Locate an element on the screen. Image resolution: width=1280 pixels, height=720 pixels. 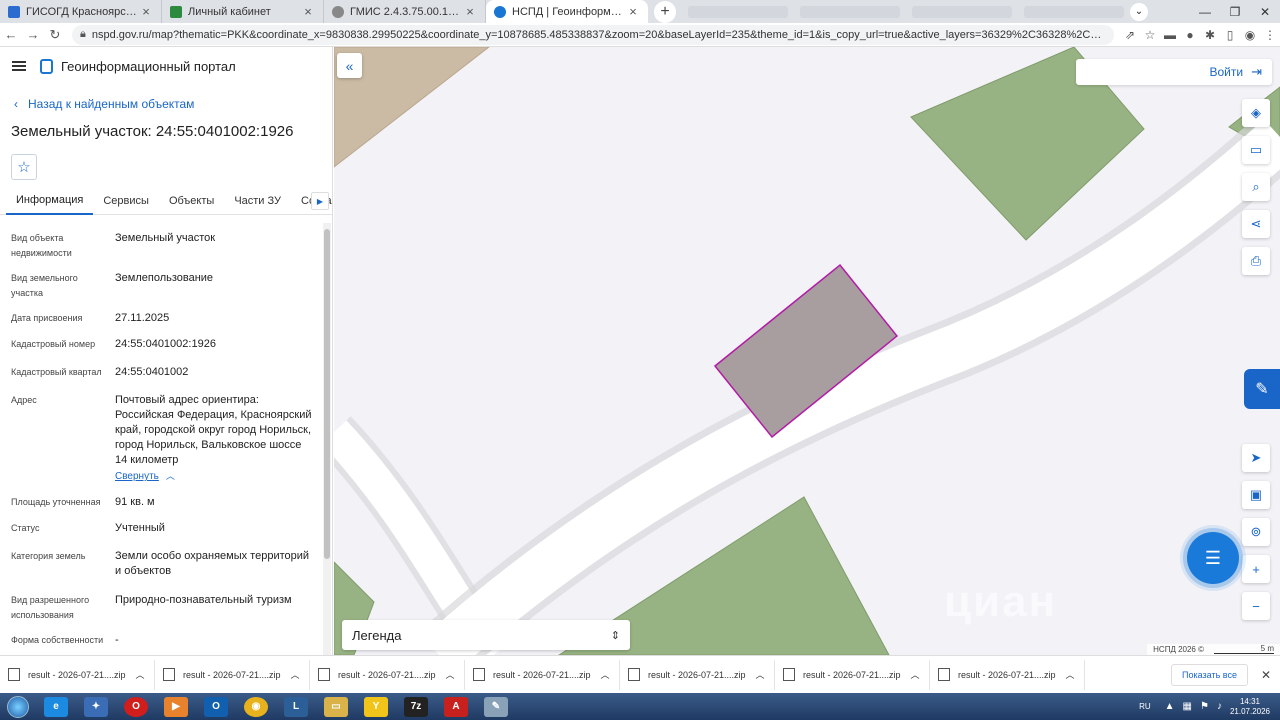
taskbar-app: Y is located at coordinates (376, 706).